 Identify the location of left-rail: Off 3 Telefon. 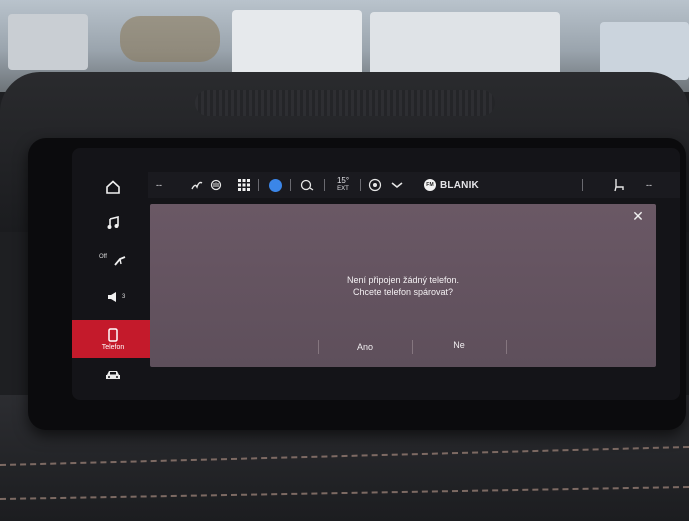
(113, 274).